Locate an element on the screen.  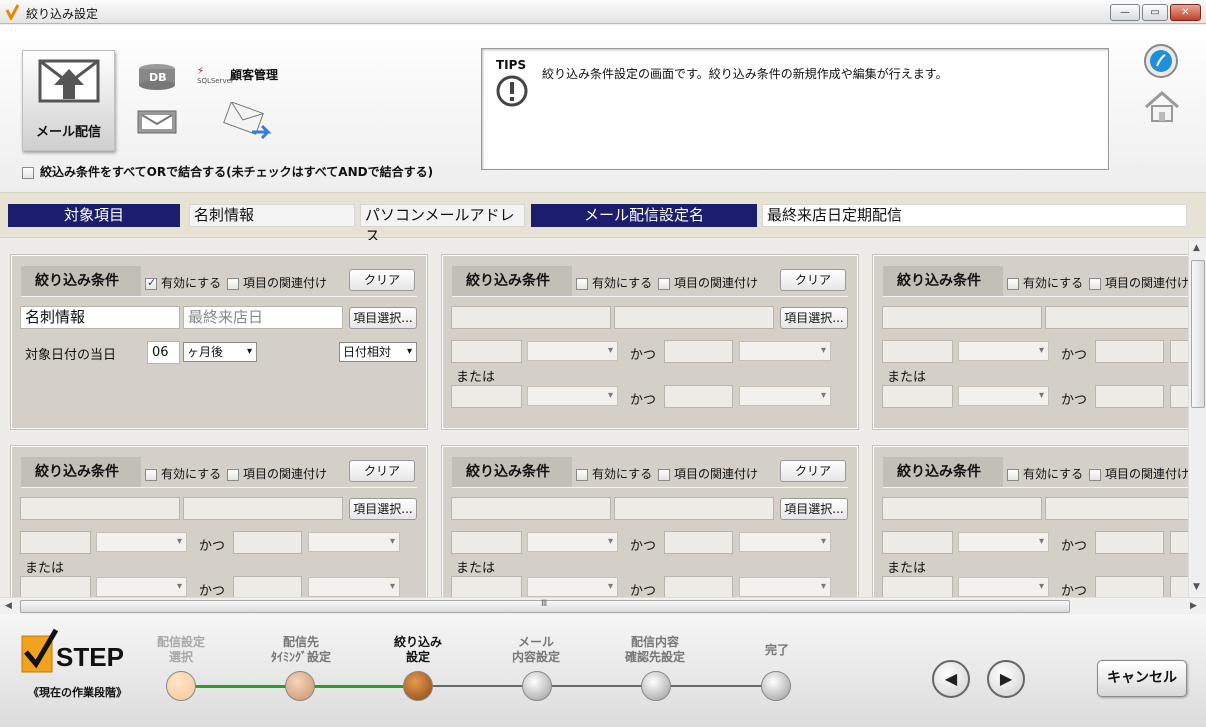
help-icon is located at coordinates (1161, 61).